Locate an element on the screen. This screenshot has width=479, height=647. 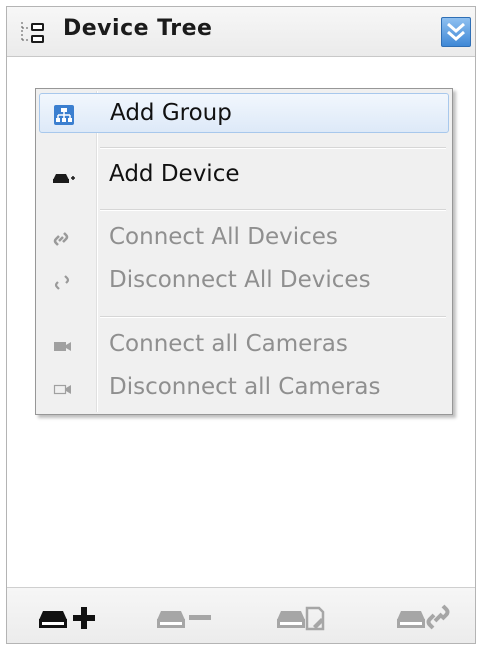
connect-device-button is located at coordinates (424, 616).